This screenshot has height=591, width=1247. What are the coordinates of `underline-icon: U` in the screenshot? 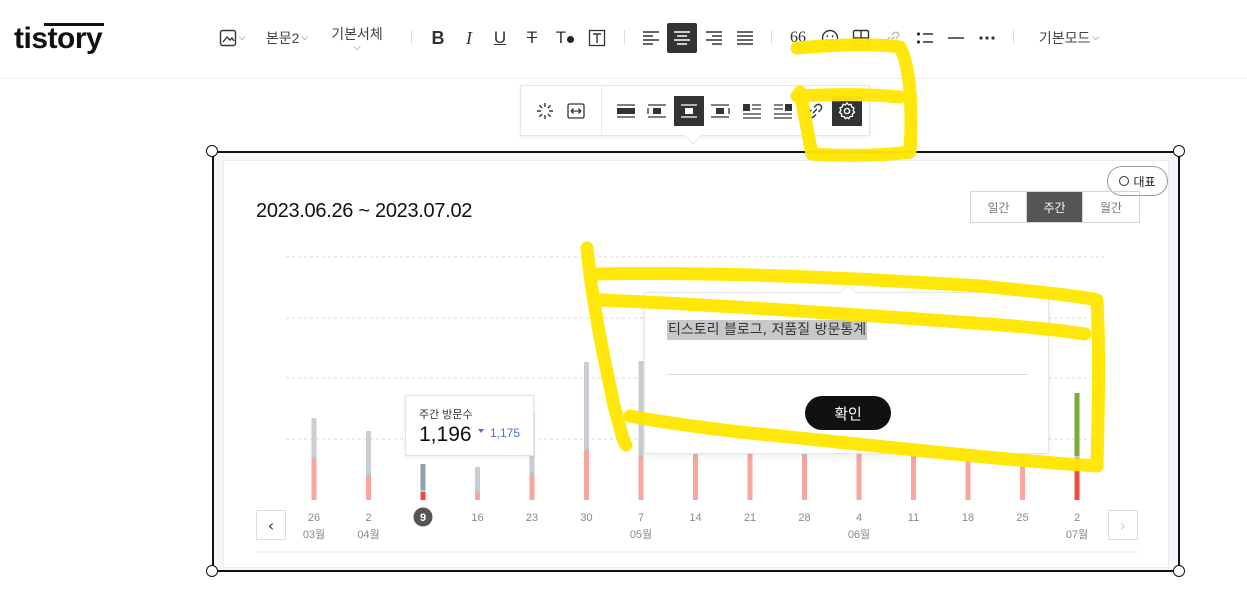 It's located at (500, 37).